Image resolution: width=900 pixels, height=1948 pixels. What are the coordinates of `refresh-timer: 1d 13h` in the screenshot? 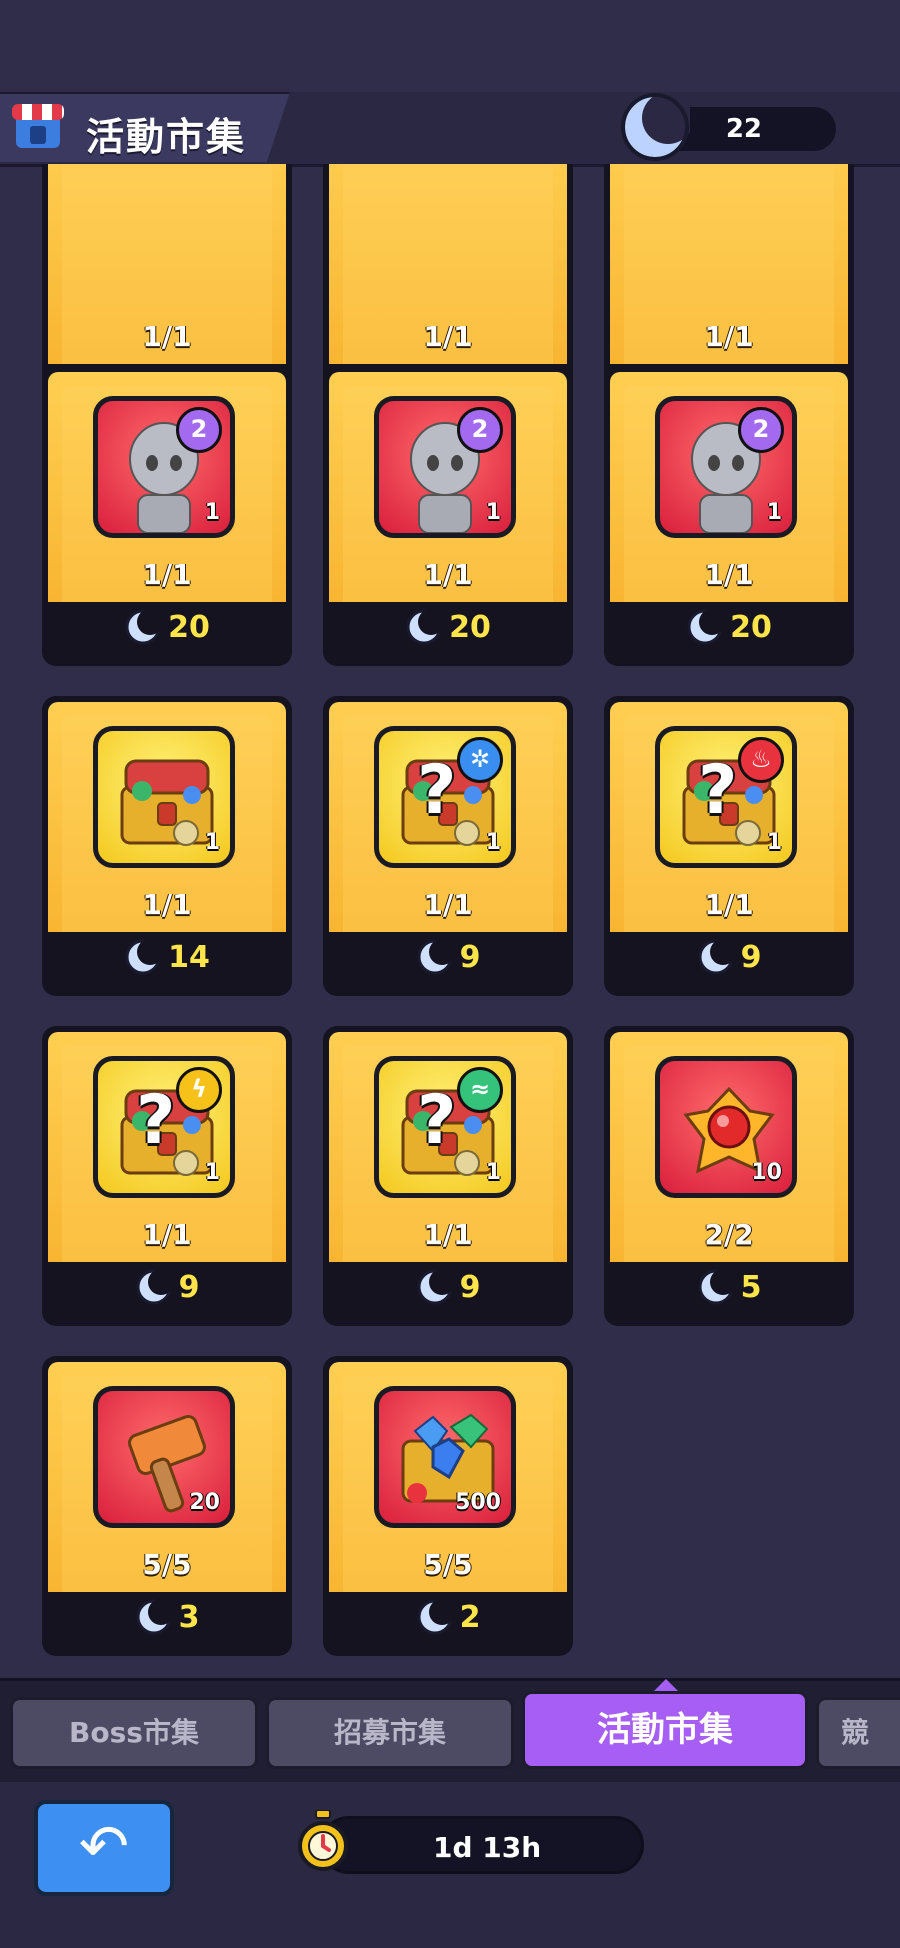 It's located at (482, 1845).